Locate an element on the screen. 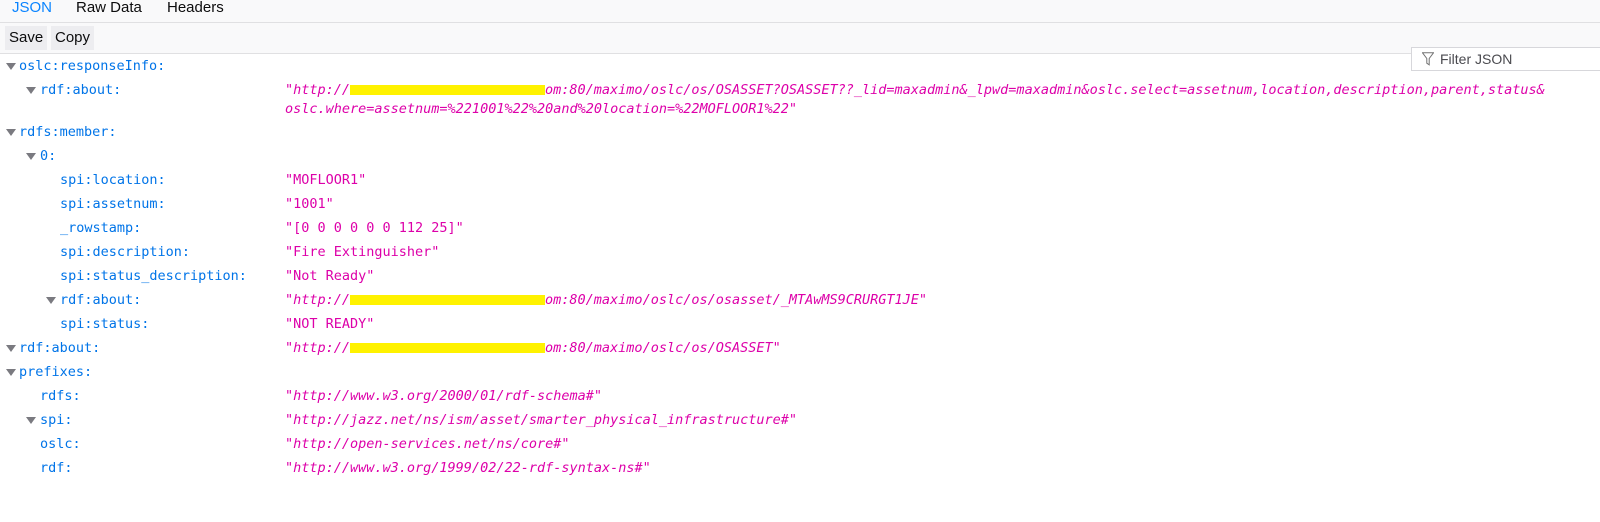 This screenshot has width=1600, height=522. json-key: spi: is located at coordinates (56, 420).